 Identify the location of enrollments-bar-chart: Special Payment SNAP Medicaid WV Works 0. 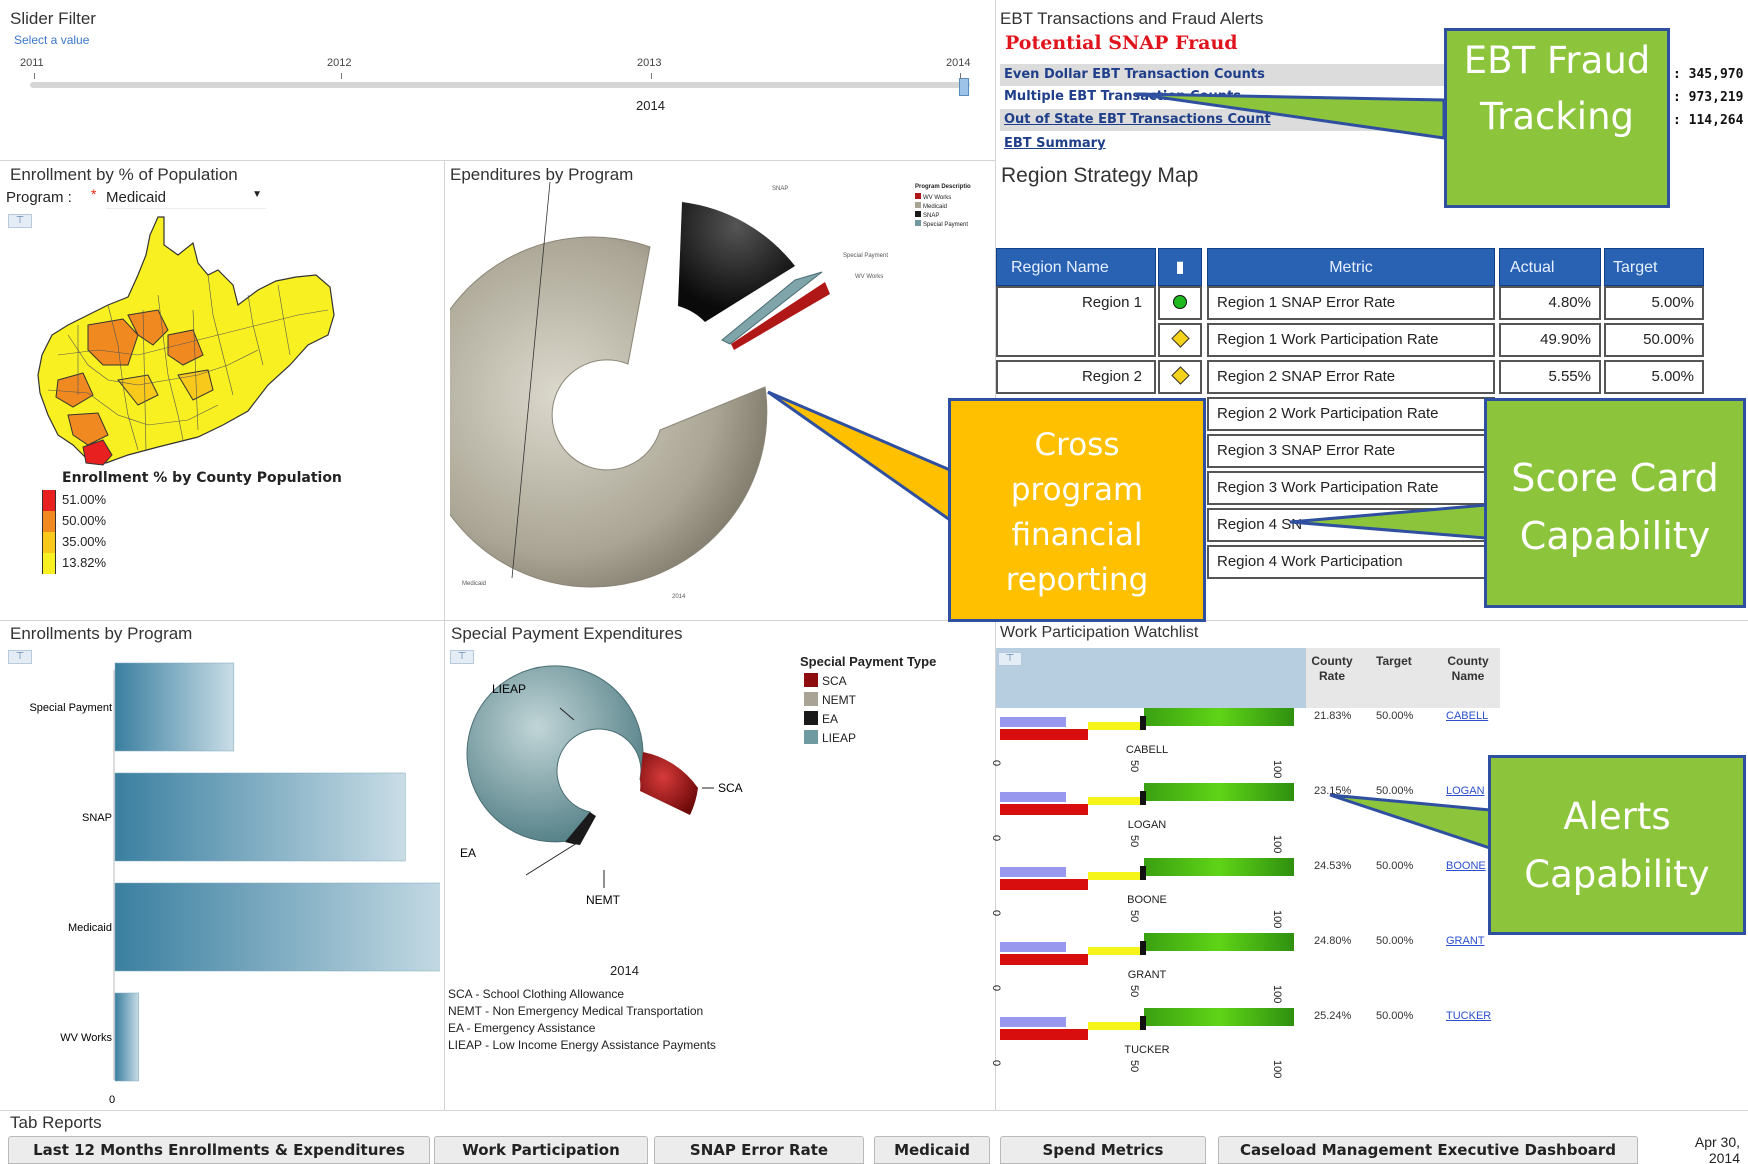
(220, 875).